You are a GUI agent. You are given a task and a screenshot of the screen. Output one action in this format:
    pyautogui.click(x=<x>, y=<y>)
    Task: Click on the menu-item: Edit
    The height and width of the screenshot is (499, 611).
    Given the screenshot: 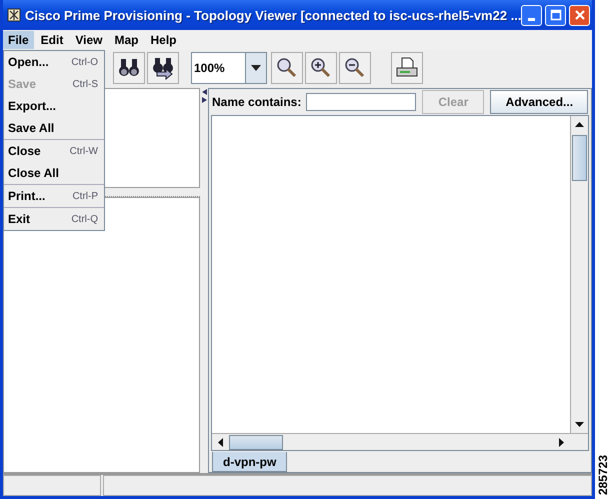 What is the action you would take?
    pyautogui.click(x=52, y=40)
    